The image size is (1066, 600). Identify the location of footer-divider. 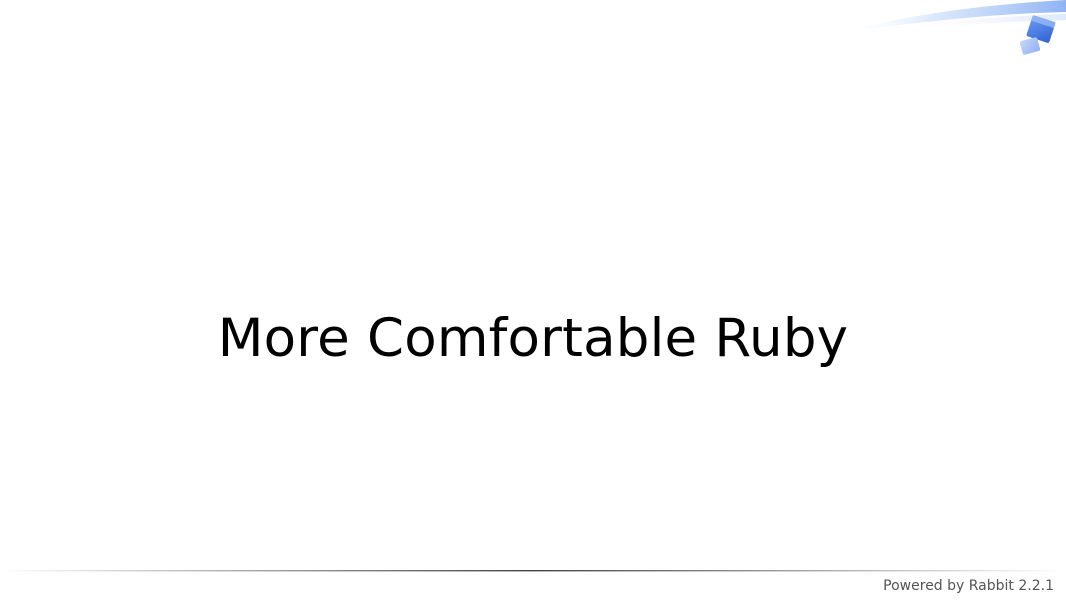
(533, 571).